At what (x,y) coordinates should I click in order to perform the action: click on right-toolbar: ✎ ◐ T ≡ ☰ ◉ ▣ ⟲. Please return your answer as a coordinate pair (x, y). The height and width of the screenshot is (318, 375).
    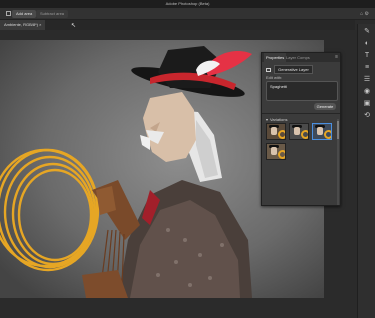
    Looking at the image, I should click on (366, 171).